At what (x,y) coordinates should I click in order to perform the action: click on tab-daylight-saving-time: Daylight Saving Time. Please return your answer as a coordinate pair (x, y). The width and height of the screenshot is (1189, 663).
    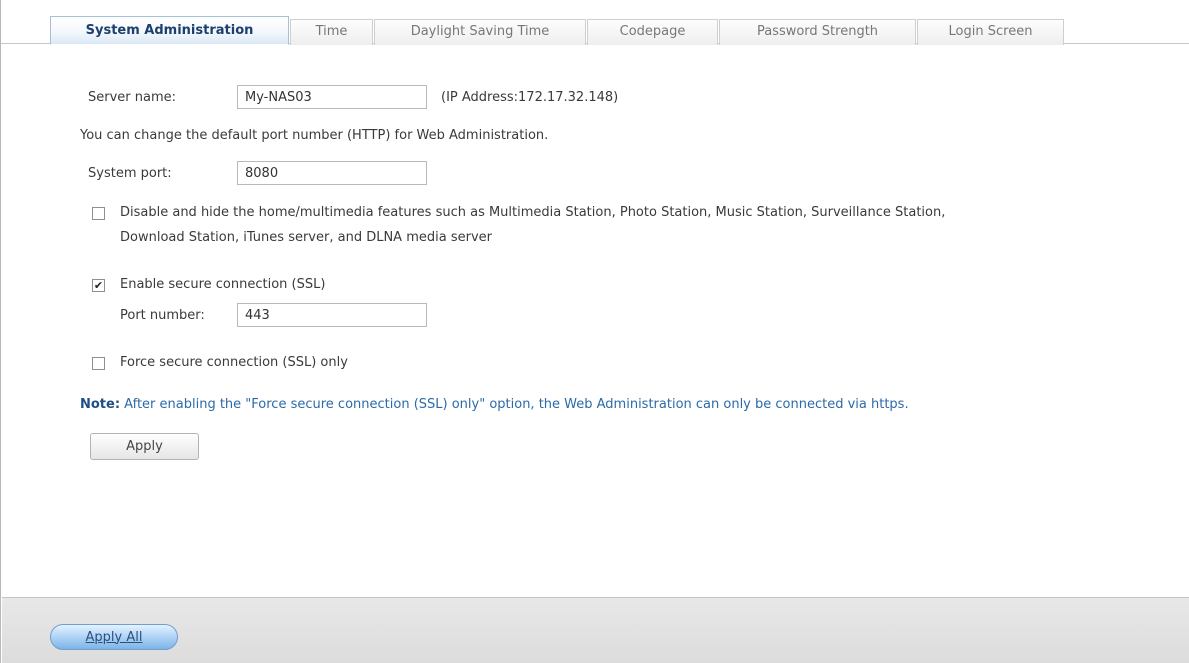
    Looking at the image, I should click on (480, 32).